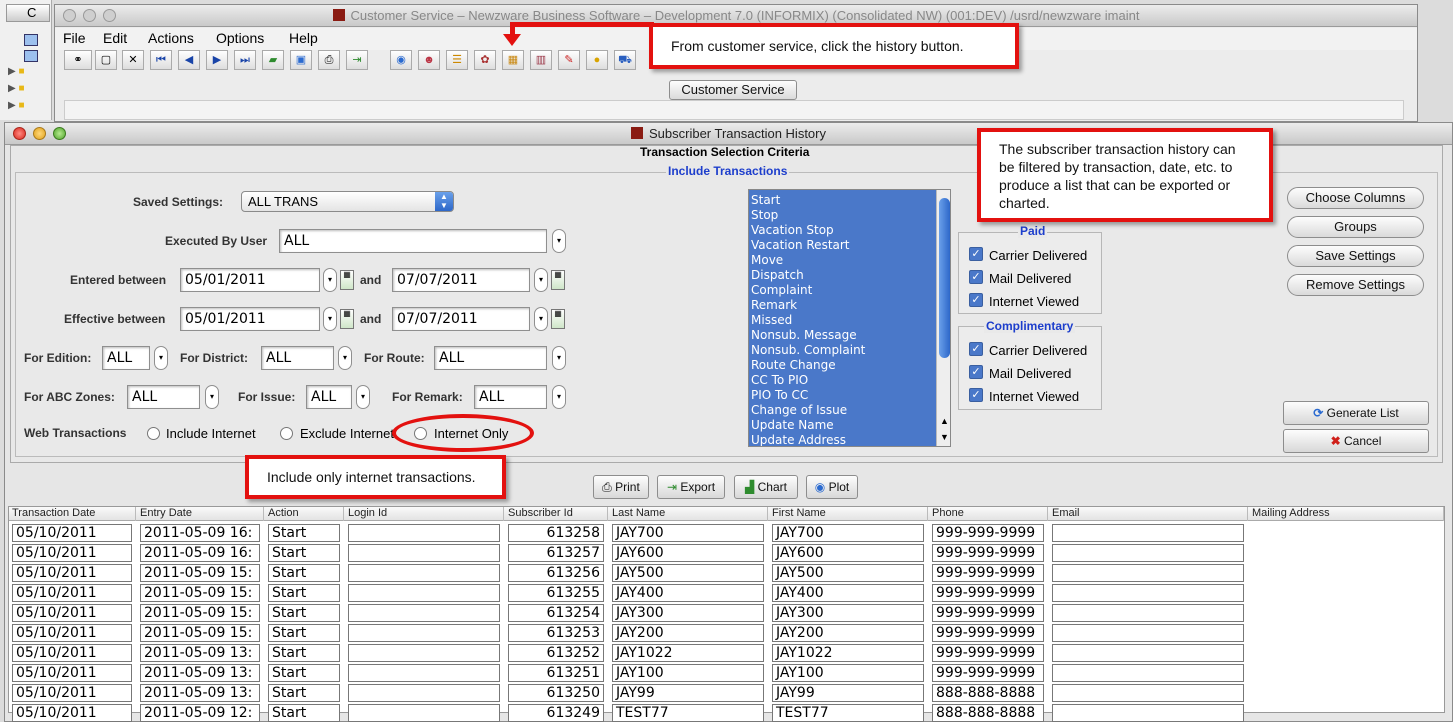 Image resolution: width=1453 pixels, height=722 pixels. Describe the element at coordinates (329, 60) in the screenshot. I see `print-icon: ⎙` at that location.